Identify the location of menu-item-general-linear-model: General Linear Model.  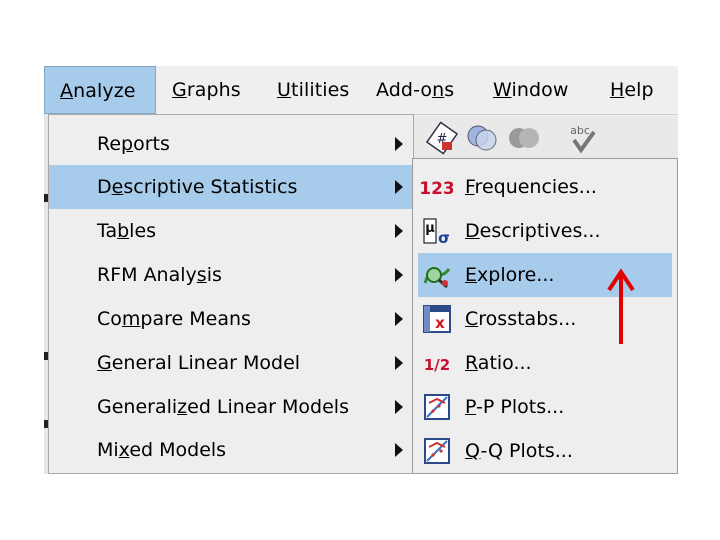
(231, 363).